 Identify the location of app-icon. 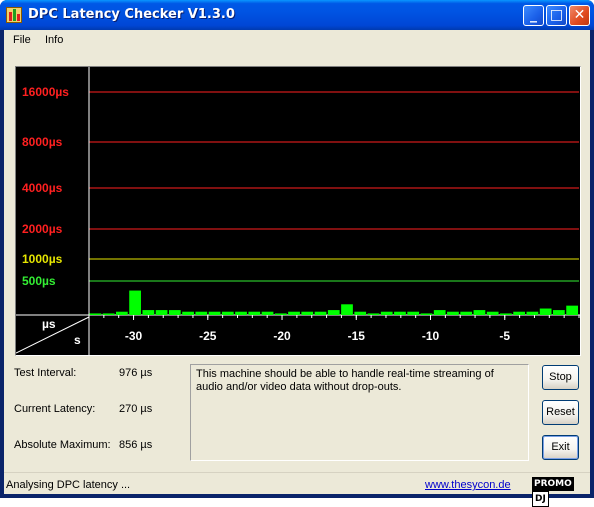
(14, 15).